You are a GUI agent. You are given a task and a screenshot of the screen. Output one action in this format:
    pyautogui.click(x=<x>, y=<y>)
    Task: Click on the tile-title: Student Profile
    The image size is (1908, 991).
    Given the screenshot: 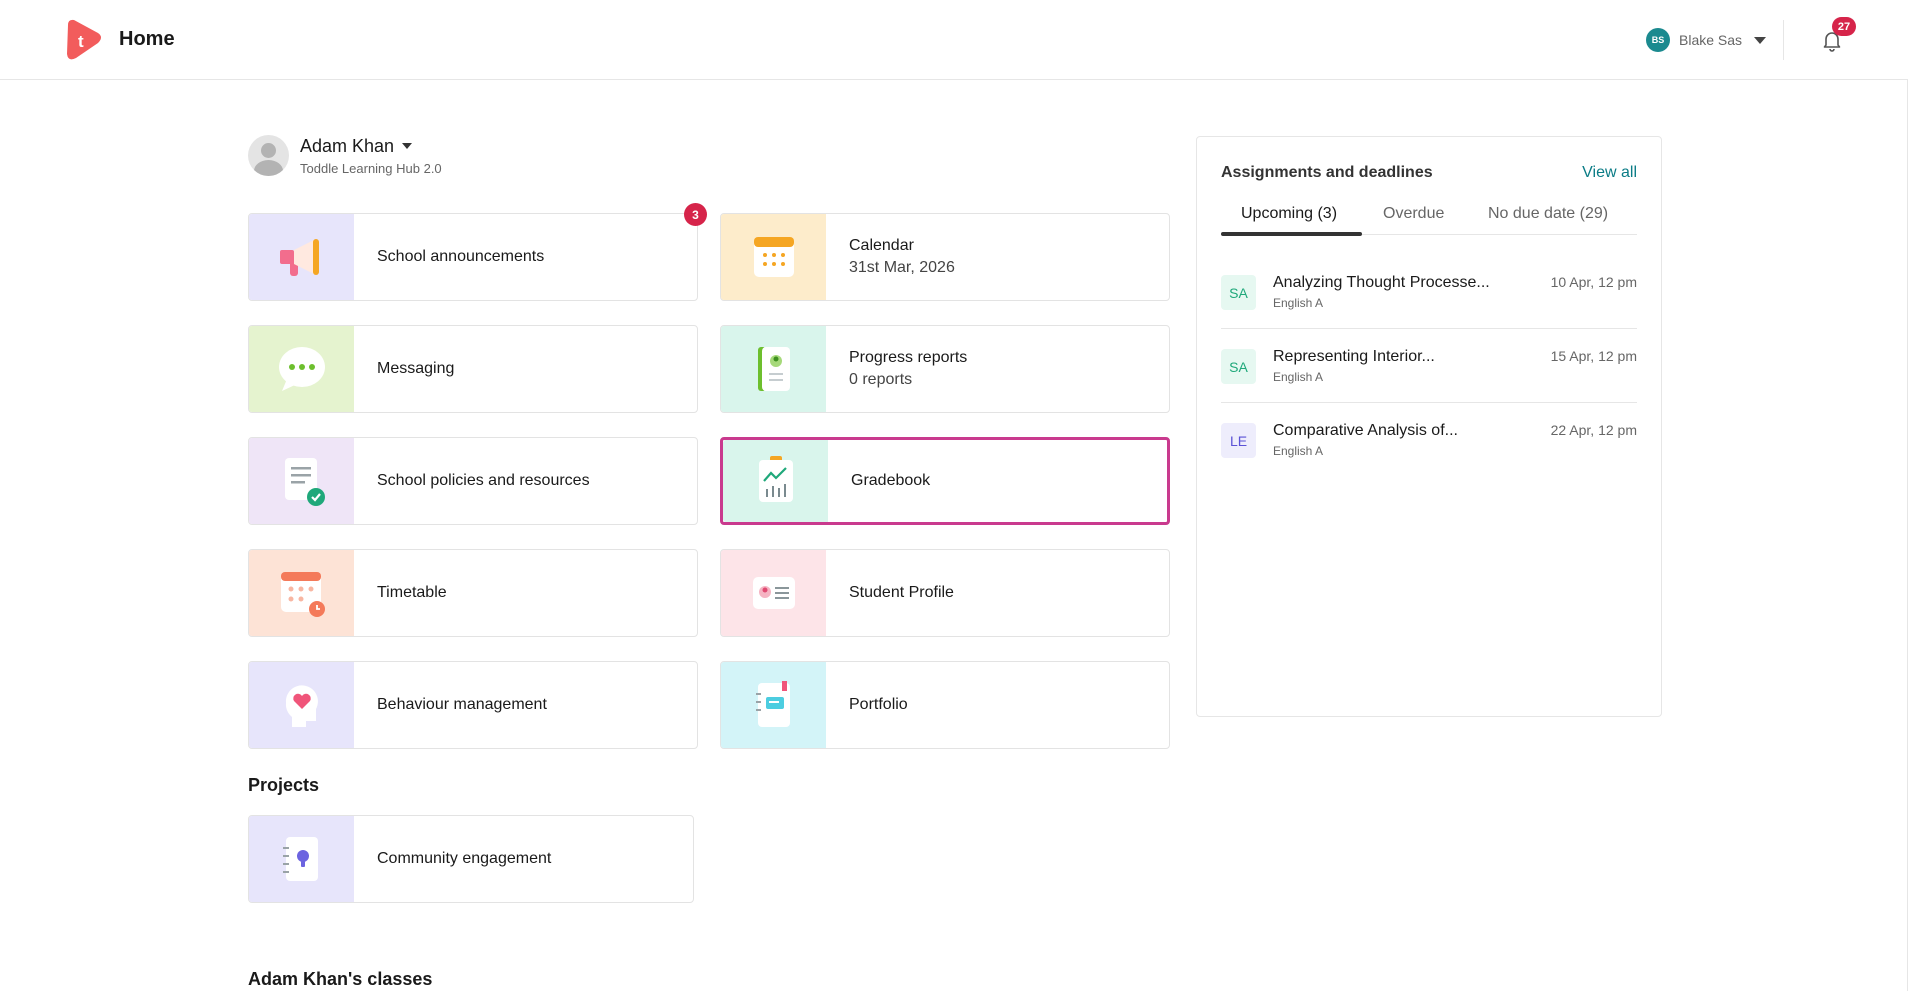 What is the action you would take?
    pyautogui.click(x=901, y=592)
    